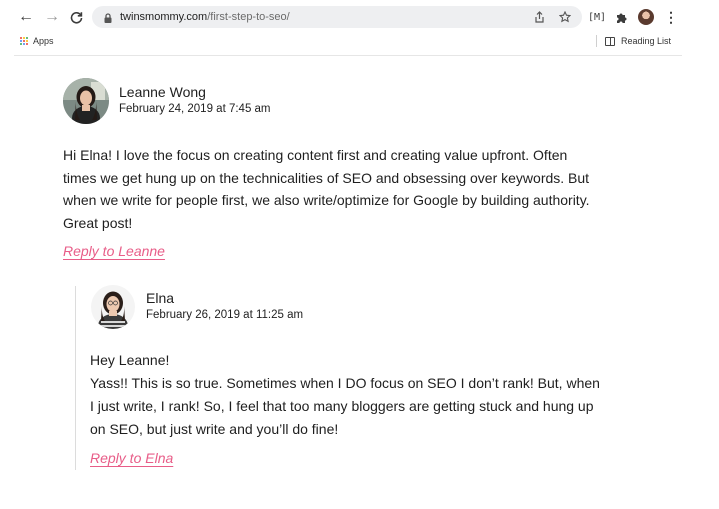 This screenshot has height=509, width=719. What do you see at coordinates (621, 17) in the screenshot?
I see `puzzle-icon` at bounding box center [621, 17].